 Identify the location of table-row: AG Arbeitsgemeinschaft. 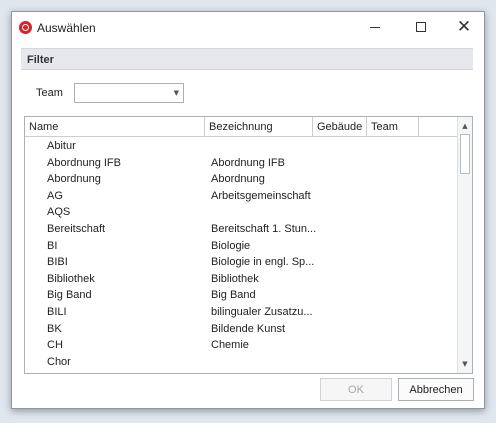
(241, 197).